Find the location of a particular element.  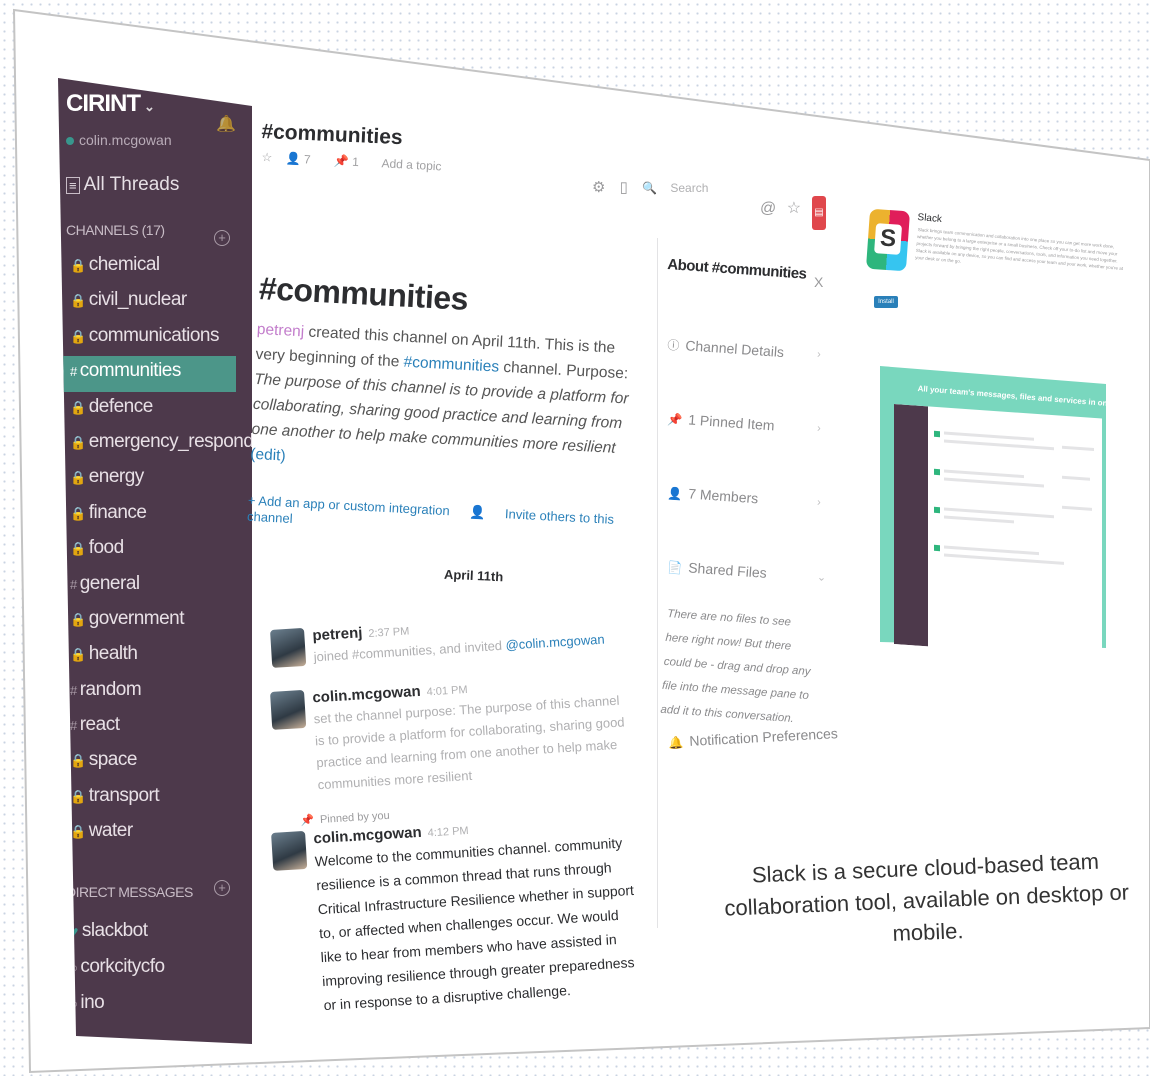

starred-icon: ☆ is located at coordinates (794, 208).